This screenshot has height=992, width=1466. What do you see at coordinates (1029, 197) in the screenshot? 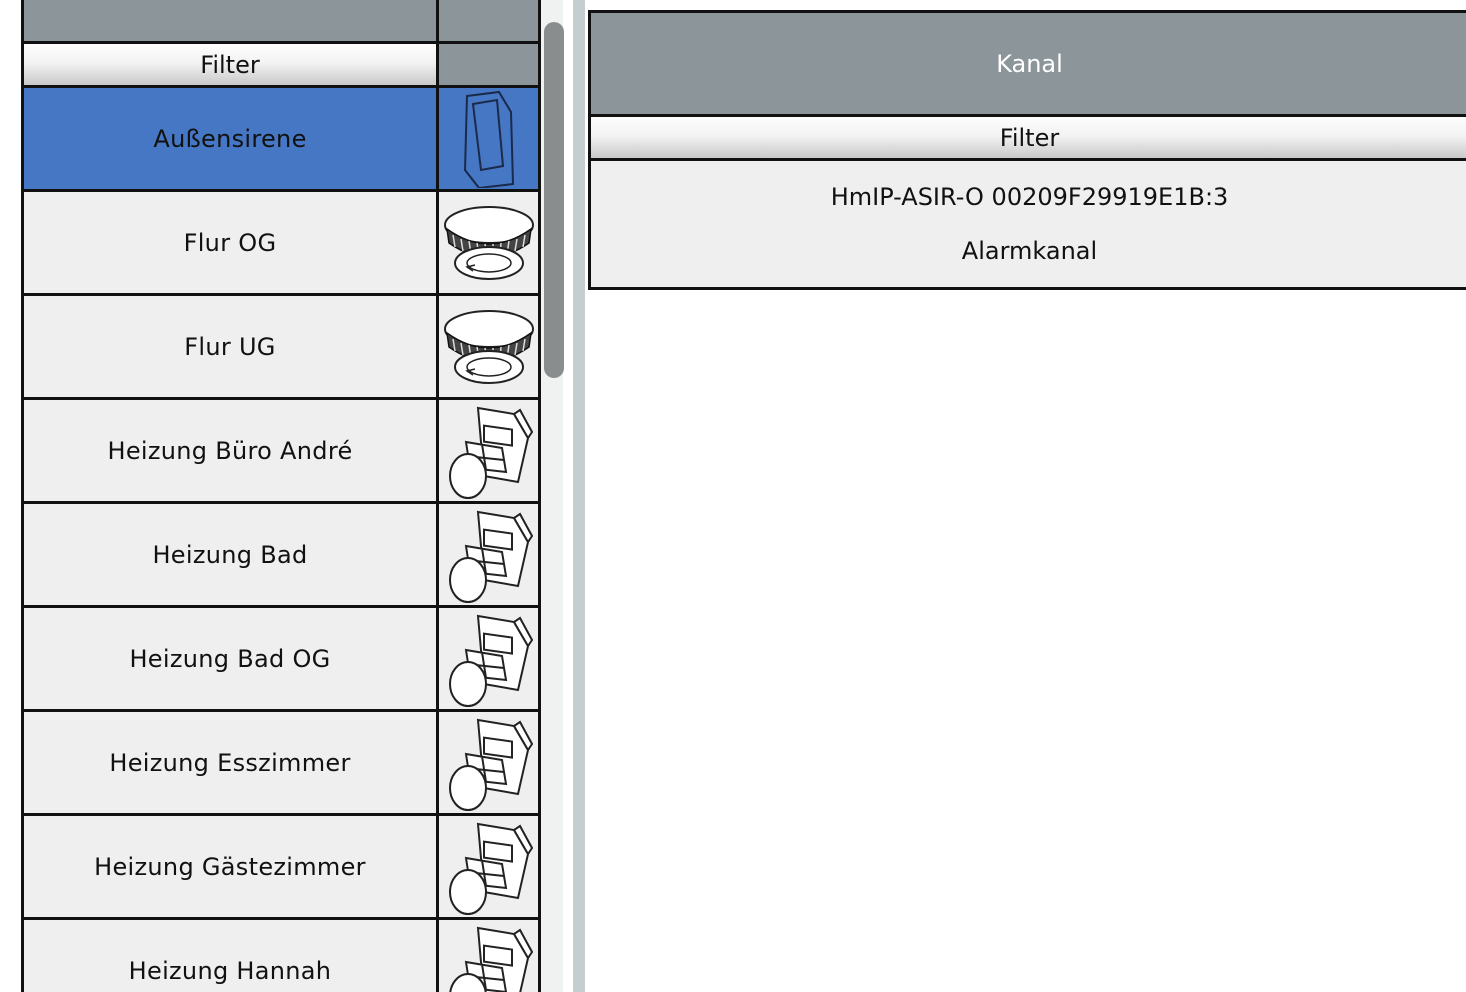
I see `channel-address: HmIP-ASIR-O 00209F29919E1B:3` at bounding box center [1029, 197].